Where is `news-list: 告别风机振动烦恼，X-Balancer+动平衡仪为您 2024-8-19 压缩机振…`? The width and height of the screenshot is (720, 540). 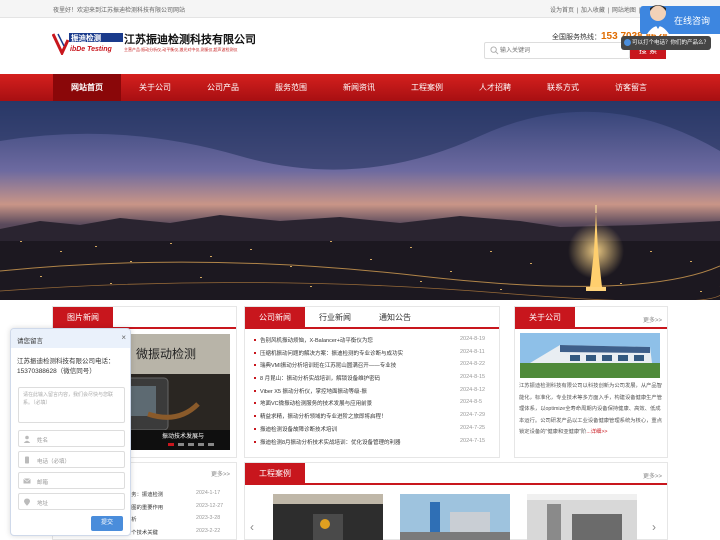
news-list: 告别风机振动烦恼，X-Balancer+动平衡仪为您 2024-8-19 压缩机振… is located at coordinates (372, 391).